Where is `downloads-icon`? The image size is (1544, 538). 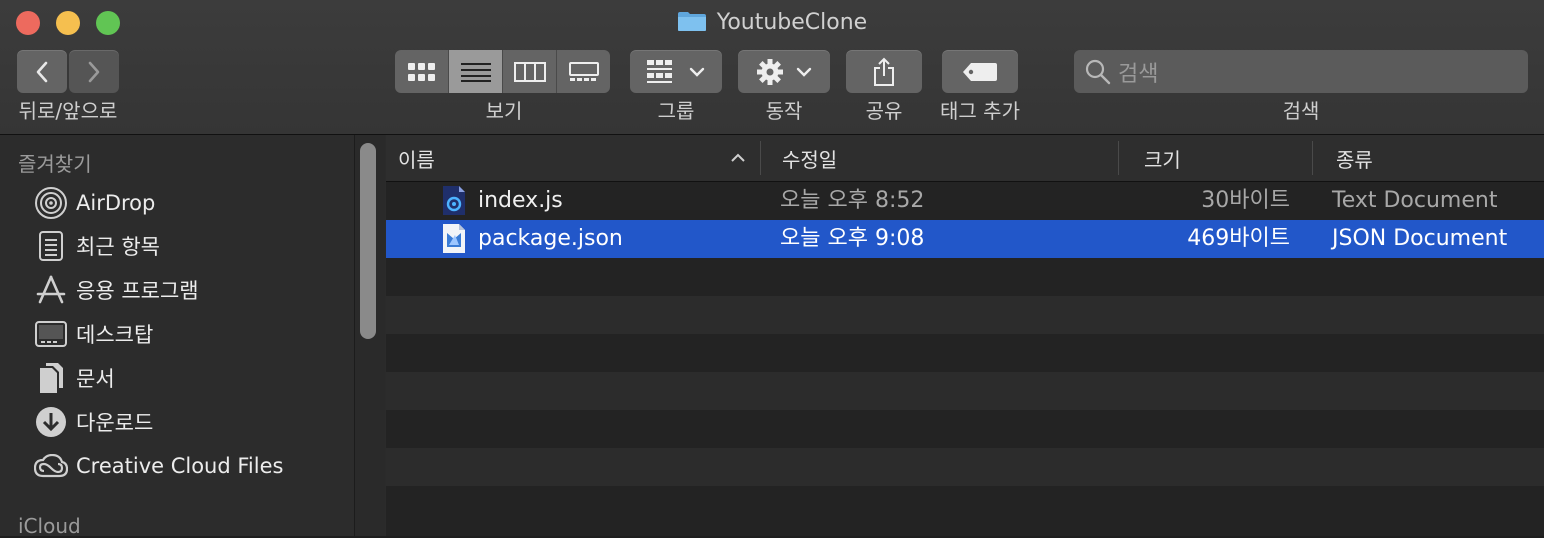 downloads-icon is located at coordinates (51, 422).